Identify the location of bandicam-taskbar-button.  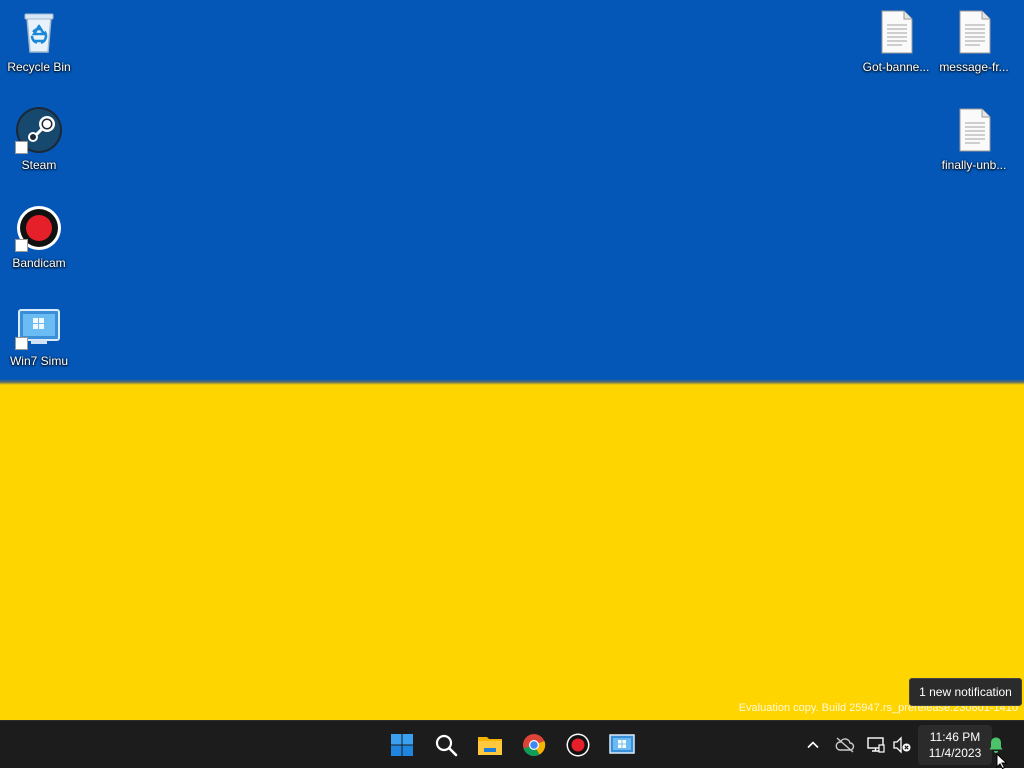
(578, 745).